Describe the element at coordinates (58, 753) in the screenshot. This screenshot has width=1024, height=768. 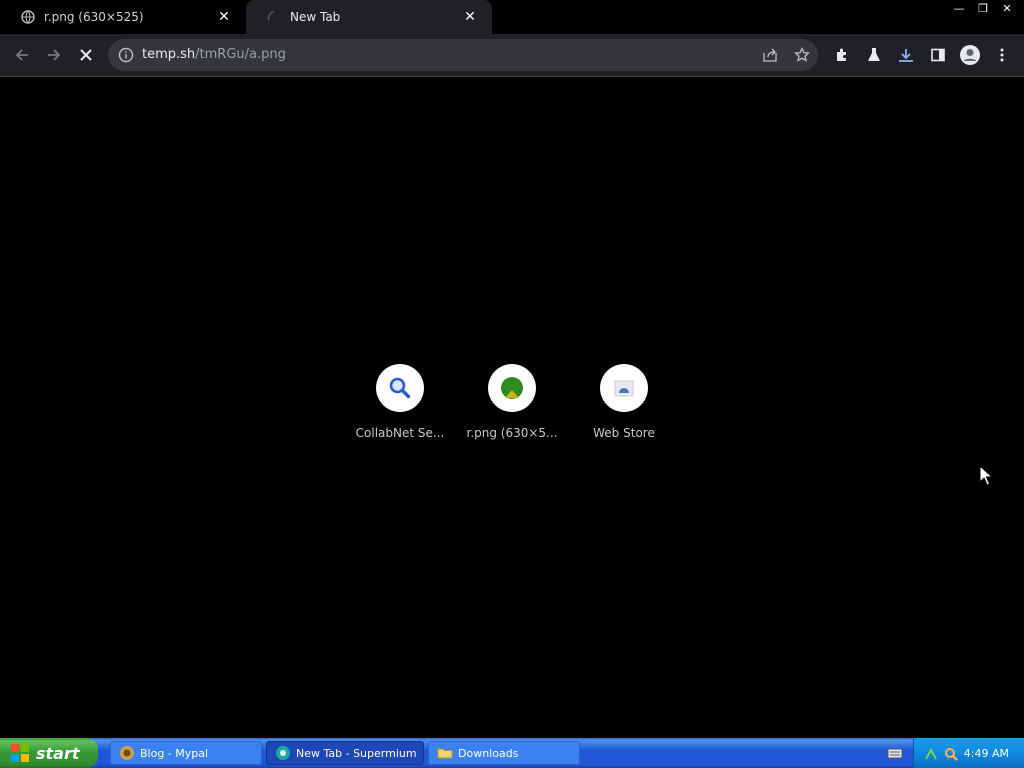
I see `start-label: start` at that location.